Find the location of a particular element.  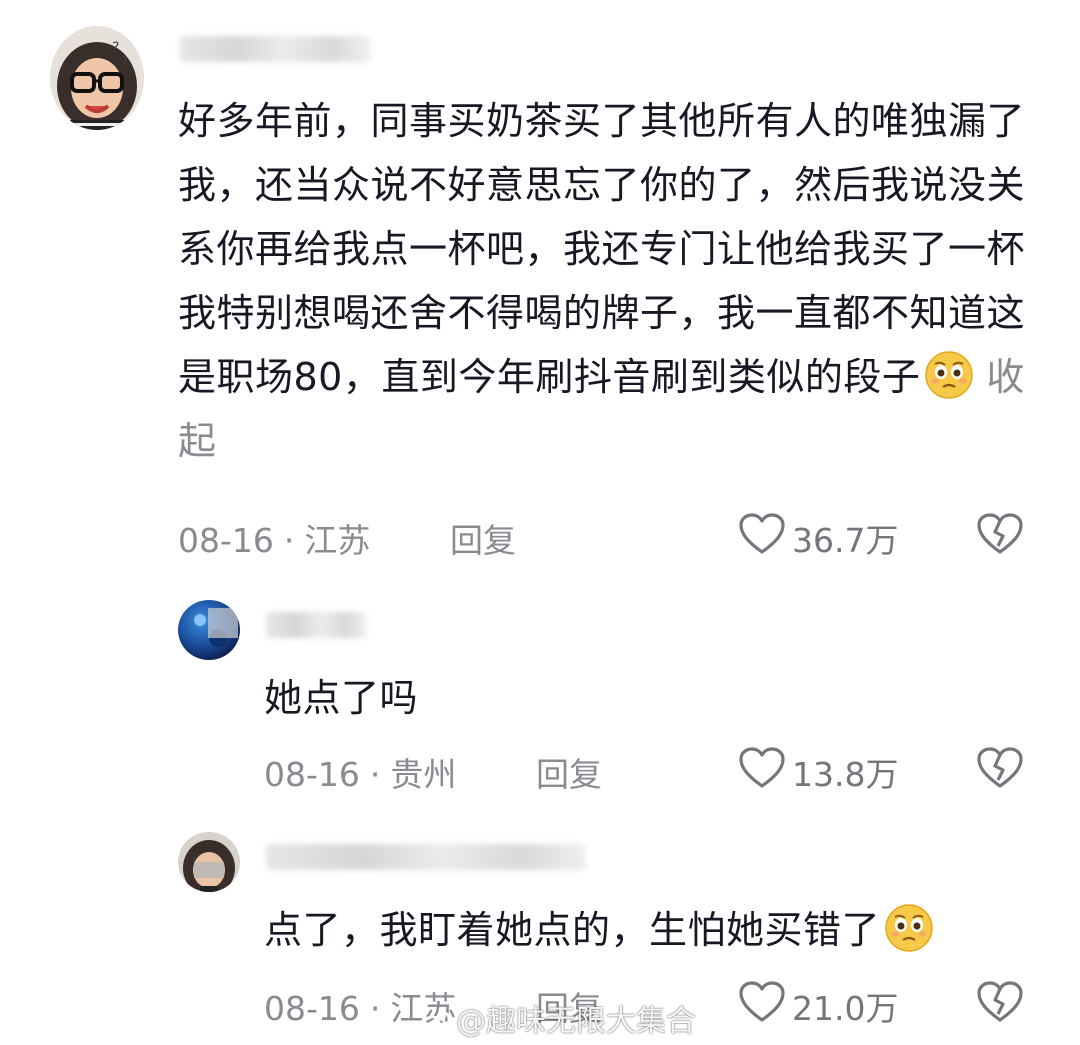

watermark: @趣味无限大集合 is located at coordinates (557, 1020).